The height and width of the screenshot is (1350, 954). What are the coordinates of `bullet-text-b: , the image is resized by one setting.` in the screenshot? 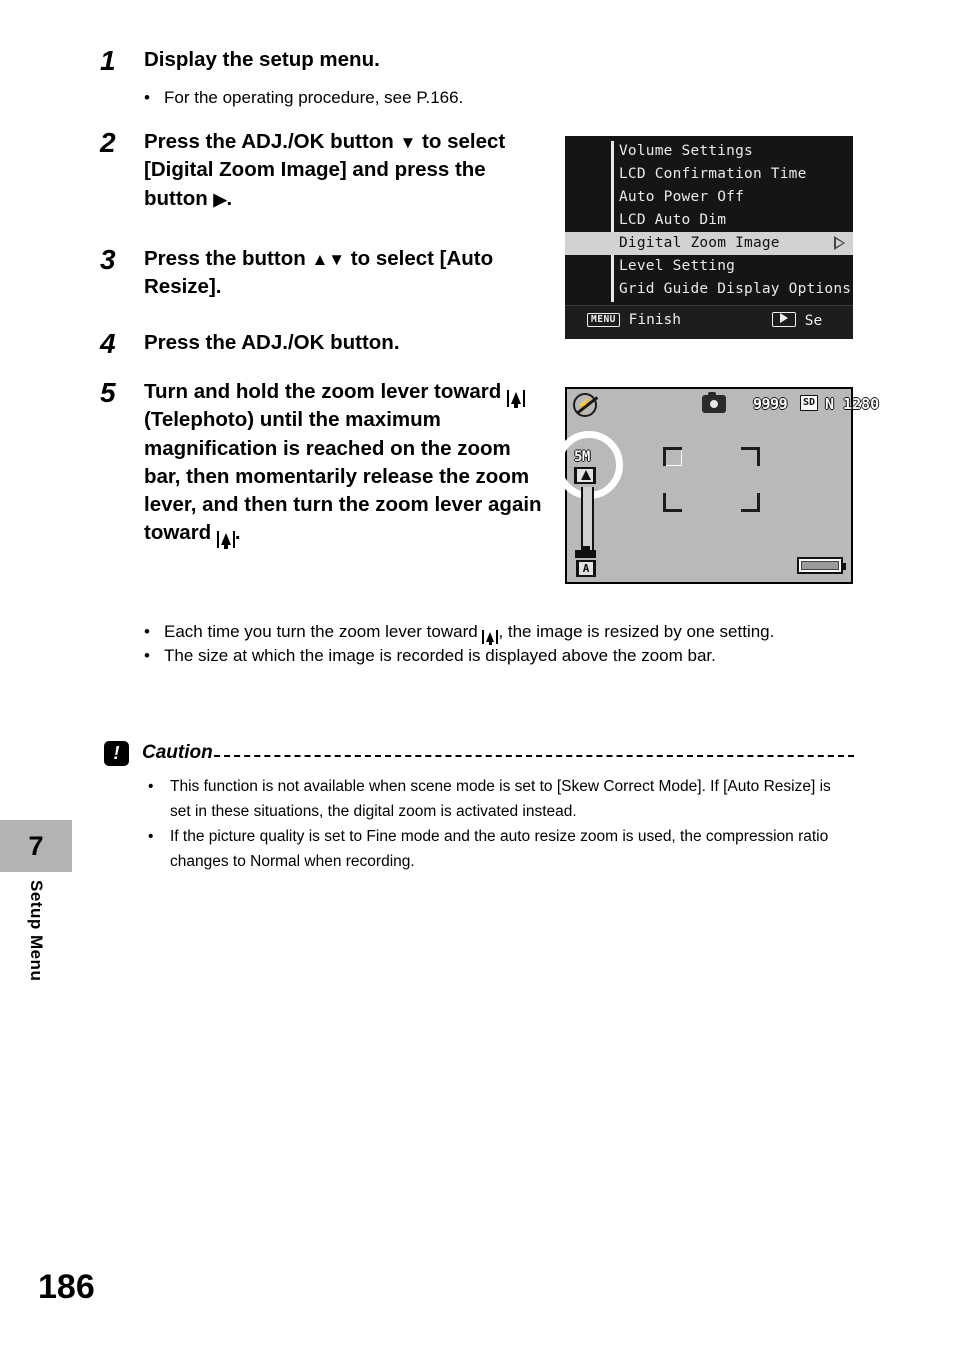 It's located at (636, 631).